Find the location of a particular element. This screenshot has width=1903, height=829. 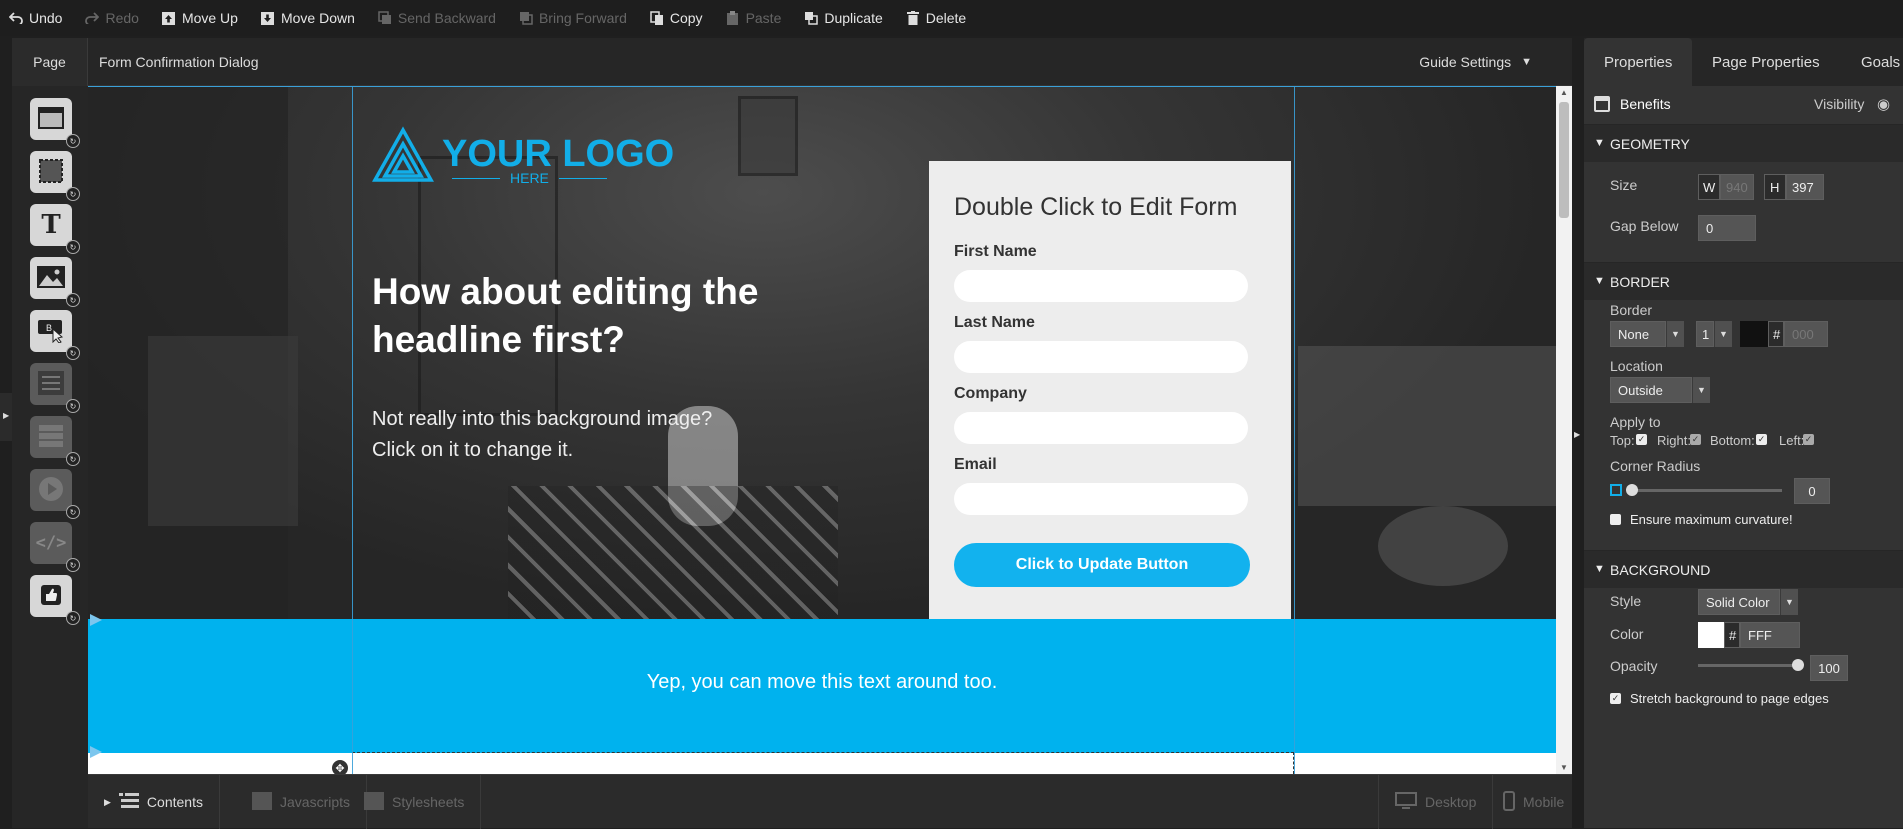

send-backward-button: Send Backward is located at coordinates (436, 18).